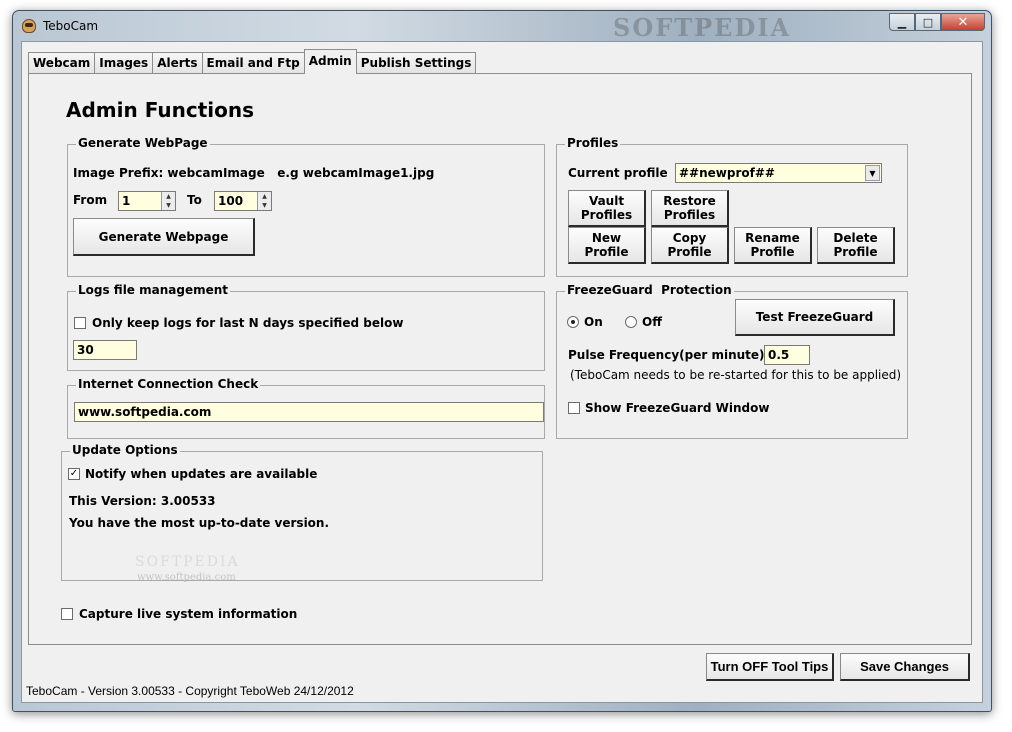 Image resolution: width=1012 pixels, height=732 pixels. I want to click on softpedia-watermark: SOFTPEDIA, so click(702, 27).